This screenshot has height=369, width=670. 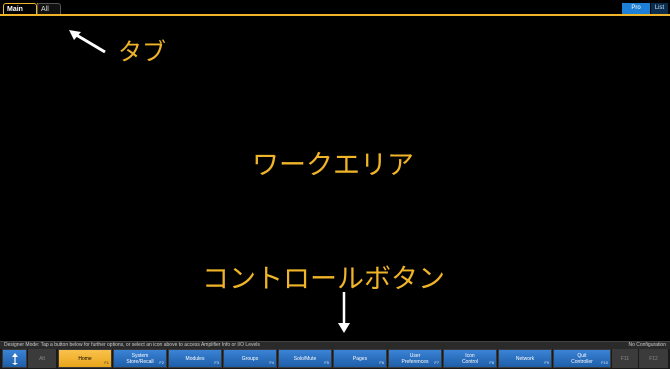 I want to click on control-button-user-preferences: User Preferences F7, so click(x=415, y=358).